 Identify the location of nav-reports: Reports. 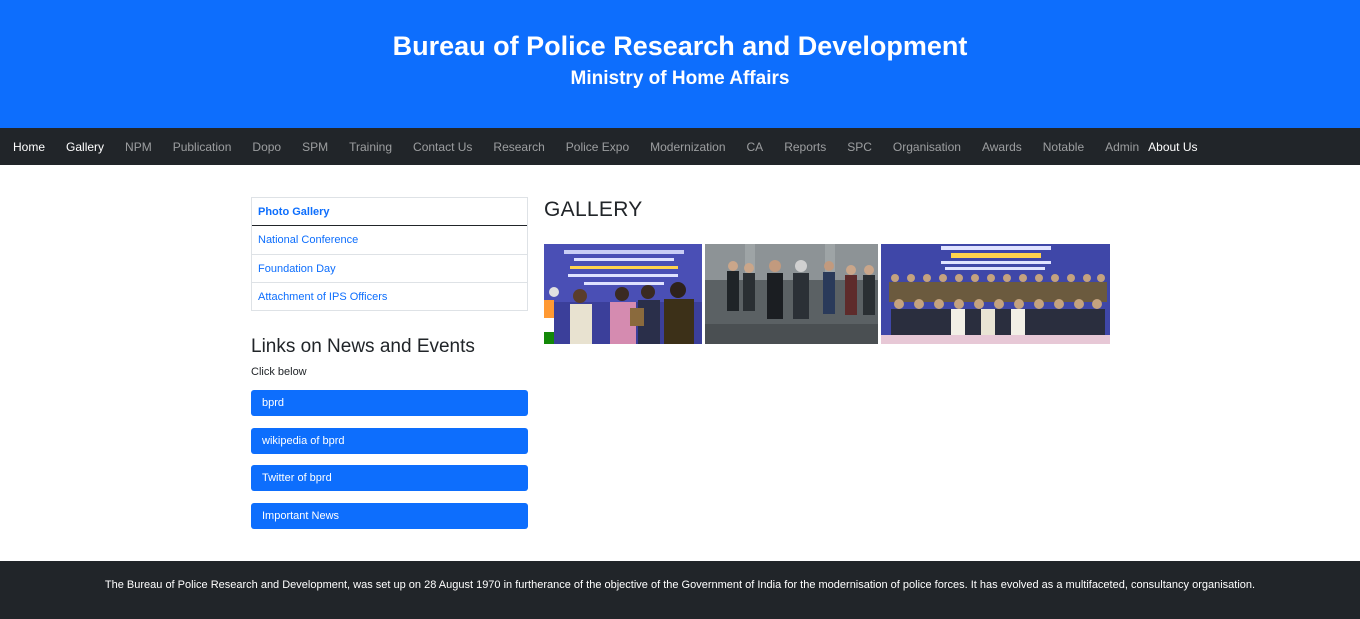
(805, 147).